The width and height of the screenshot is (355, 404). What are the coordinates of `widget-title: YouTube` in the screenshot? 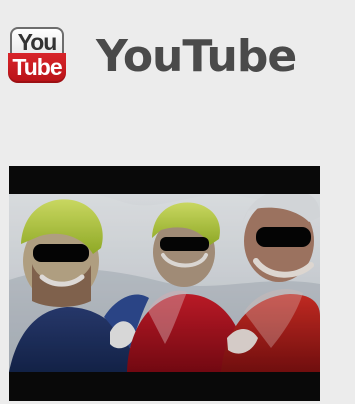 It's located at (196, 56).